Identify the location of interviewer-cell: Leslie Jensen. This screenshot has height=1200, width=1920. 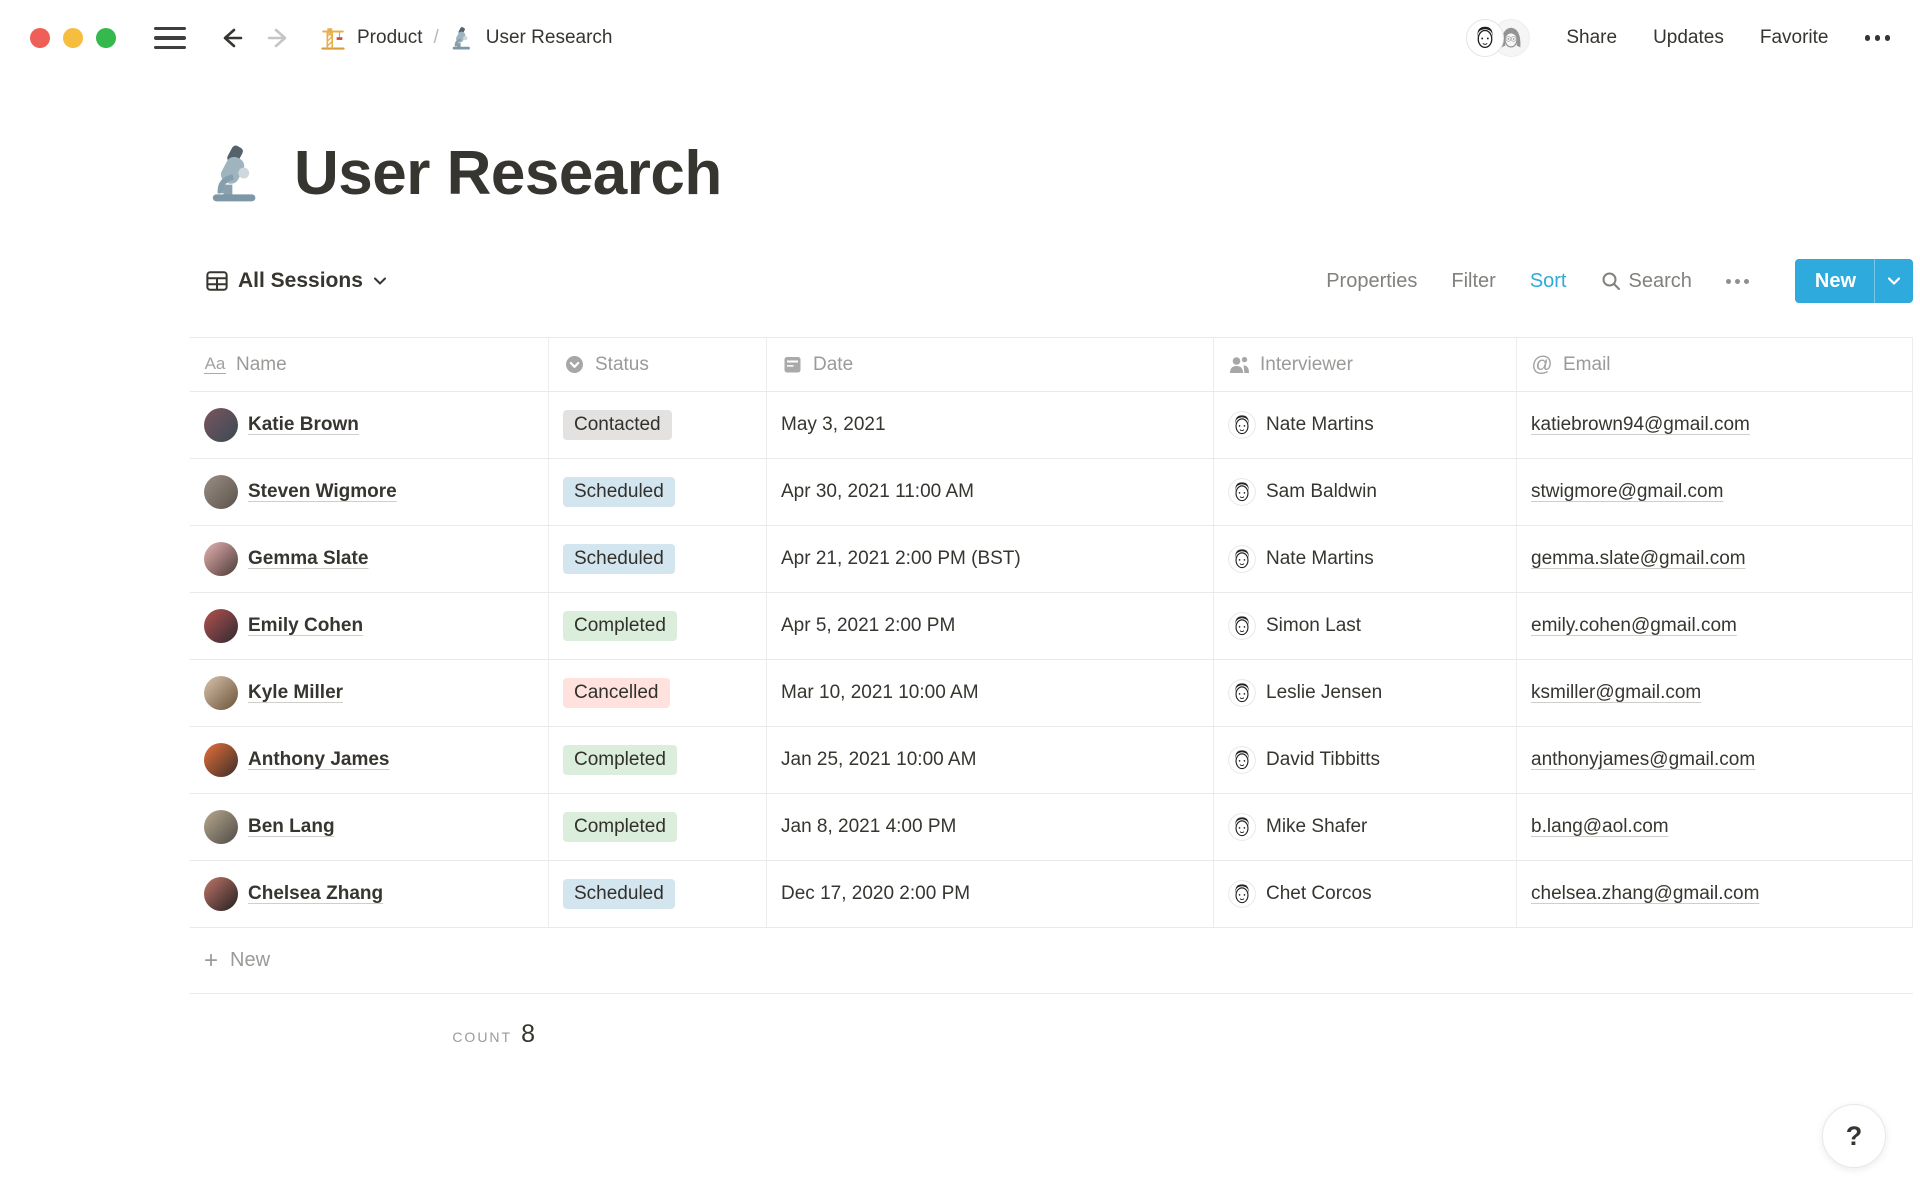
(1365, 693).